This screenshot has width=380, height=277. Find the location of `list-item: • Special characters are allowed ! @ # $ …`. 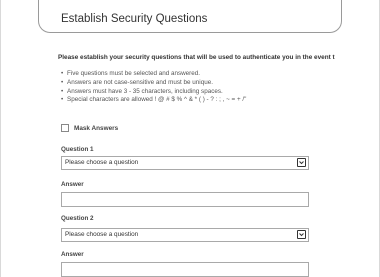

list-item: • Special characters are allowed ! @ # $ … is located at coordinates (153, 100).